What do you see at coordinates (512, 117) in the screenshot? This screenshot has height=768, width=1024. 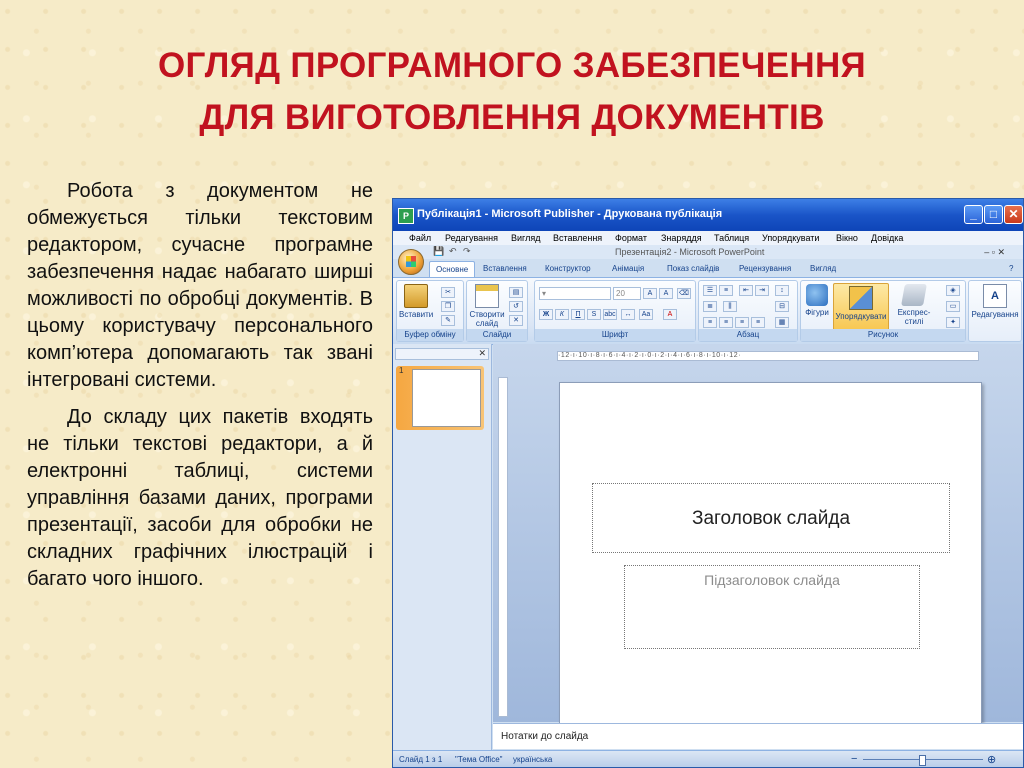 I see `slide-title-line-2: ДЛЯ ВИГОТОВЛЕННЯ ДОКУМЕНТІВ` at bounding box center [512, 117].